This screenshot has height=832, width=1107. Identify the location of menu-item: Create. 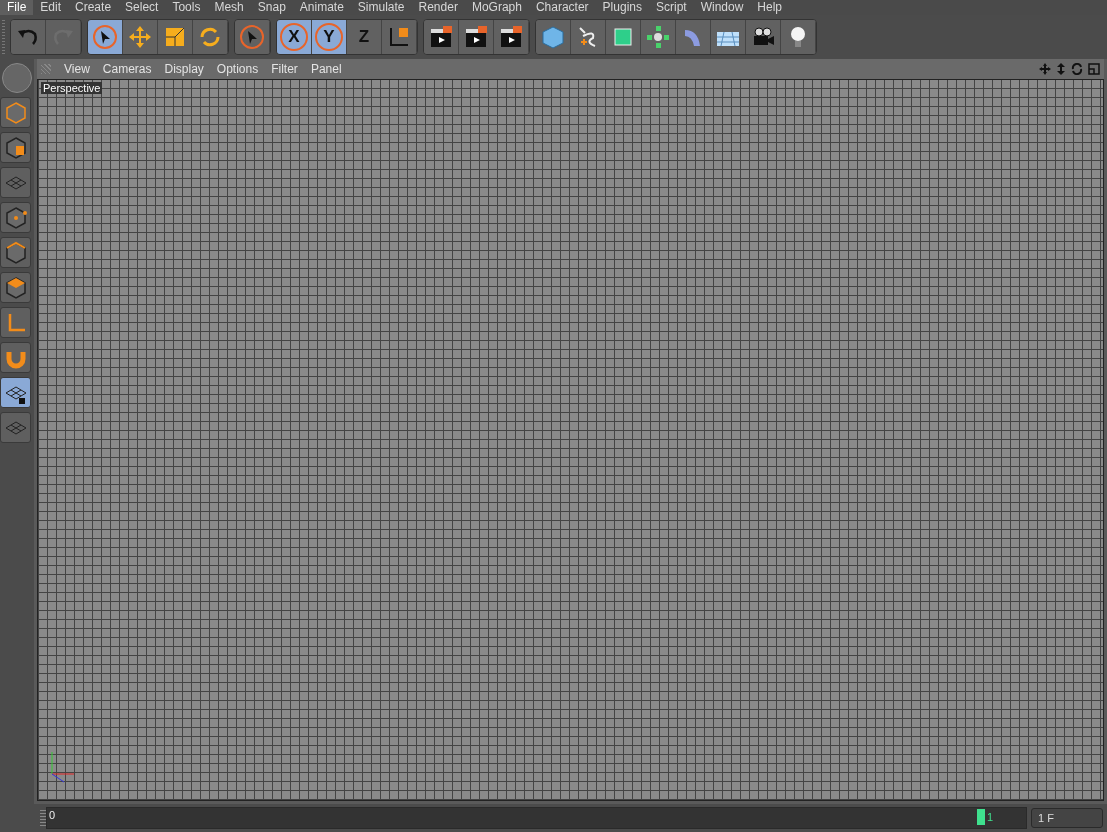
(93, 7).